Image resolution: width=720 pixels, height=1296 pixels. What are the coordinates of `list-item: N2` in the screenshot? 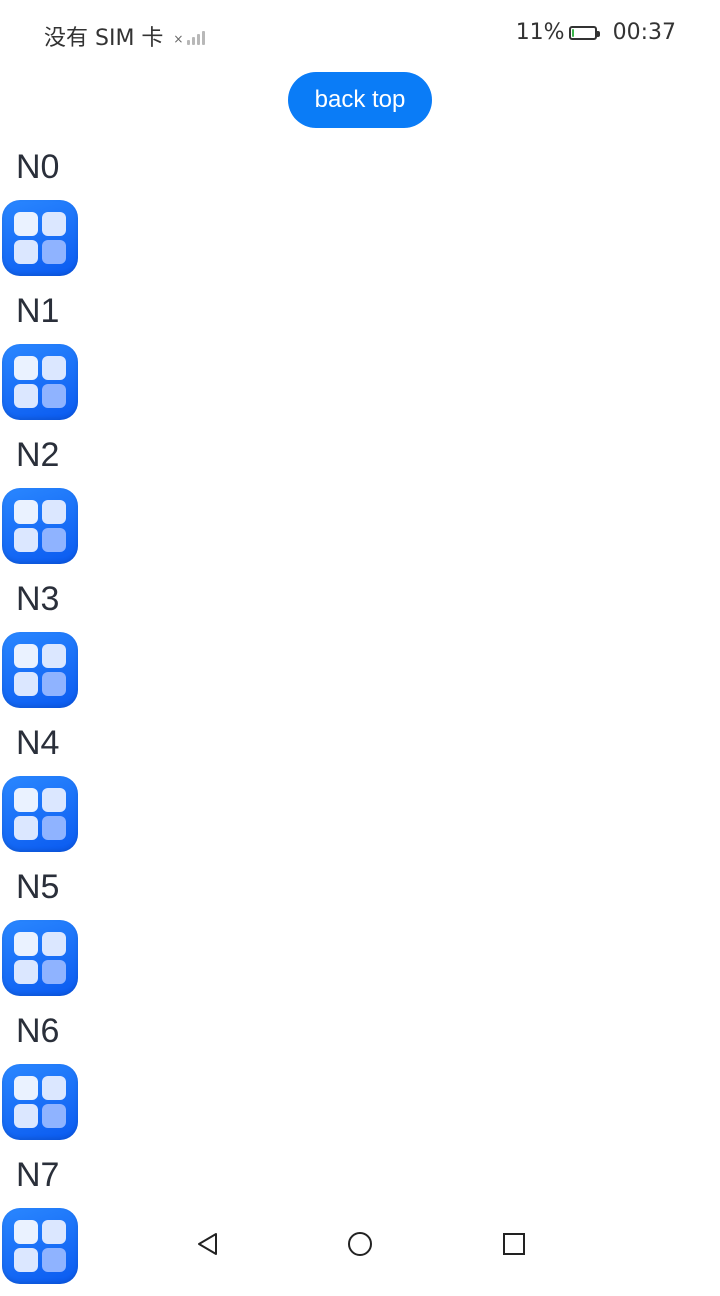 It's located at (360, 504).